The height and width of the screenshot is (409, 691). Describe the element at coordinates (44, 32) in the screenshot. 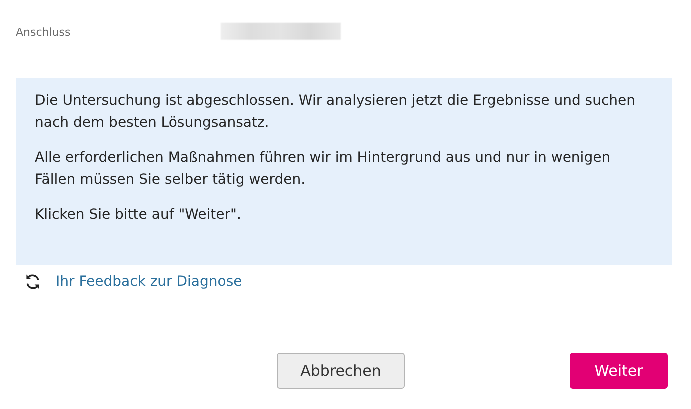

I see `connection-label: Anschluss` at that location.